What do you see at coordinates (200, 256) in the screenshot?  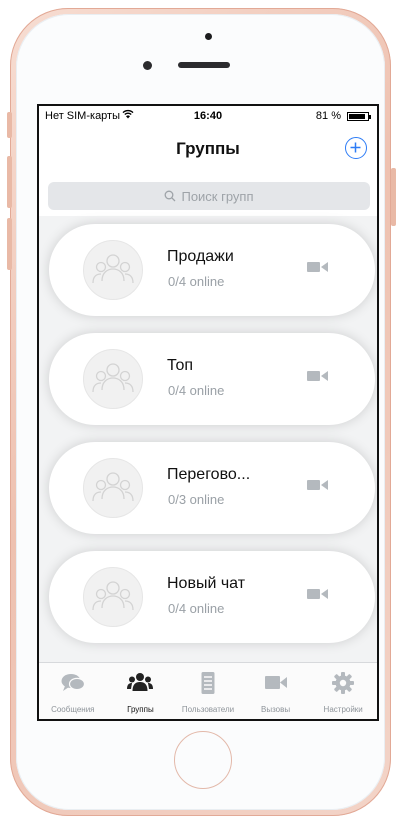 I see `group-name: Продажи` at bounding box center [200, 256].